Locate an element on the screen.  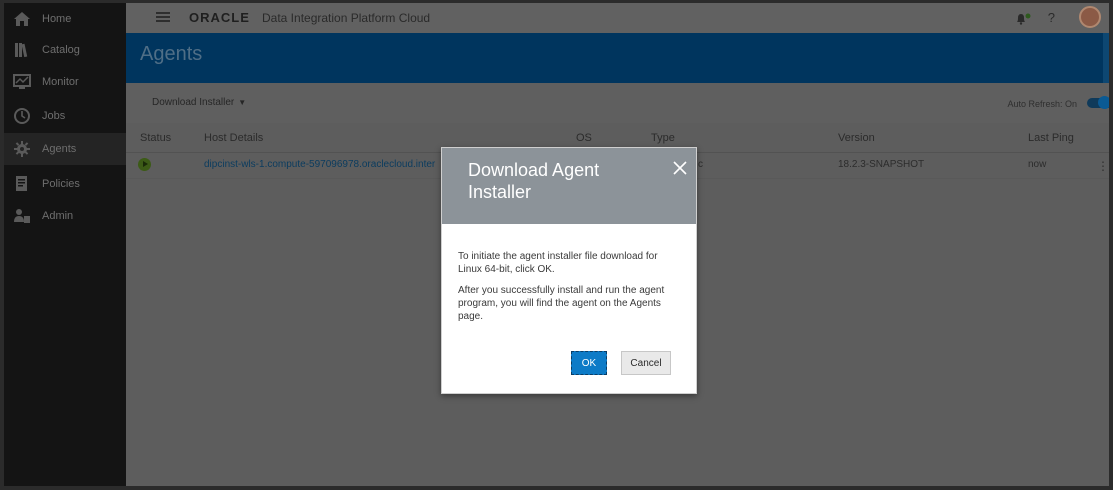
sidebar-item-label: Home is located at coordinates (57, 19).